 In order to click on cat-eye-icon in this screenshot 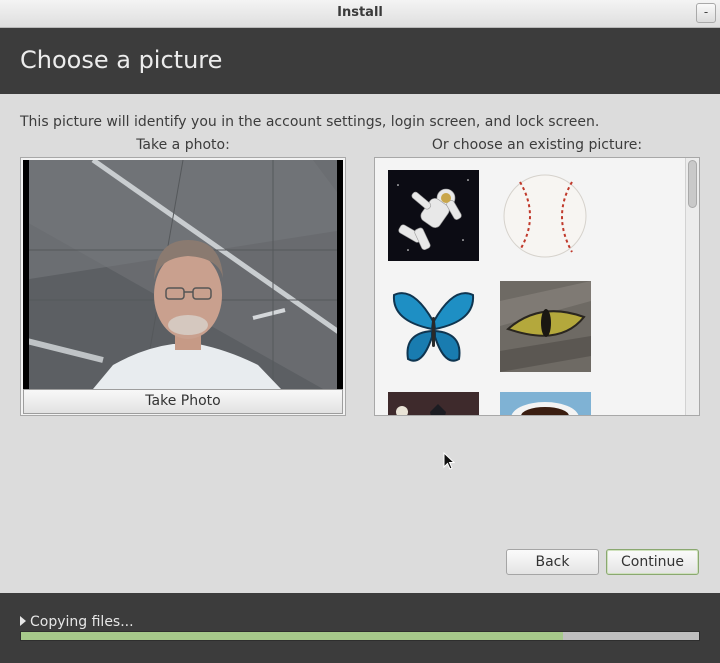, I will do `click(545, 326)`.